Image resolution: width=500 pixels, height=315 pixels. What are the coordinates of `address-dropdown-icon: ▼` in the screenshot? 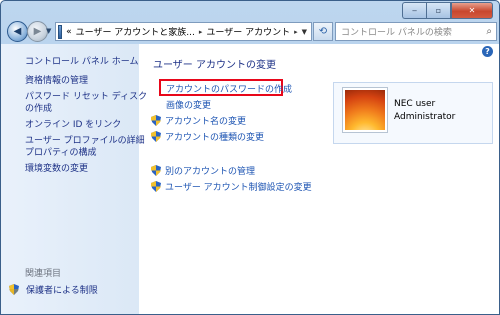 It's located at (304, 32).